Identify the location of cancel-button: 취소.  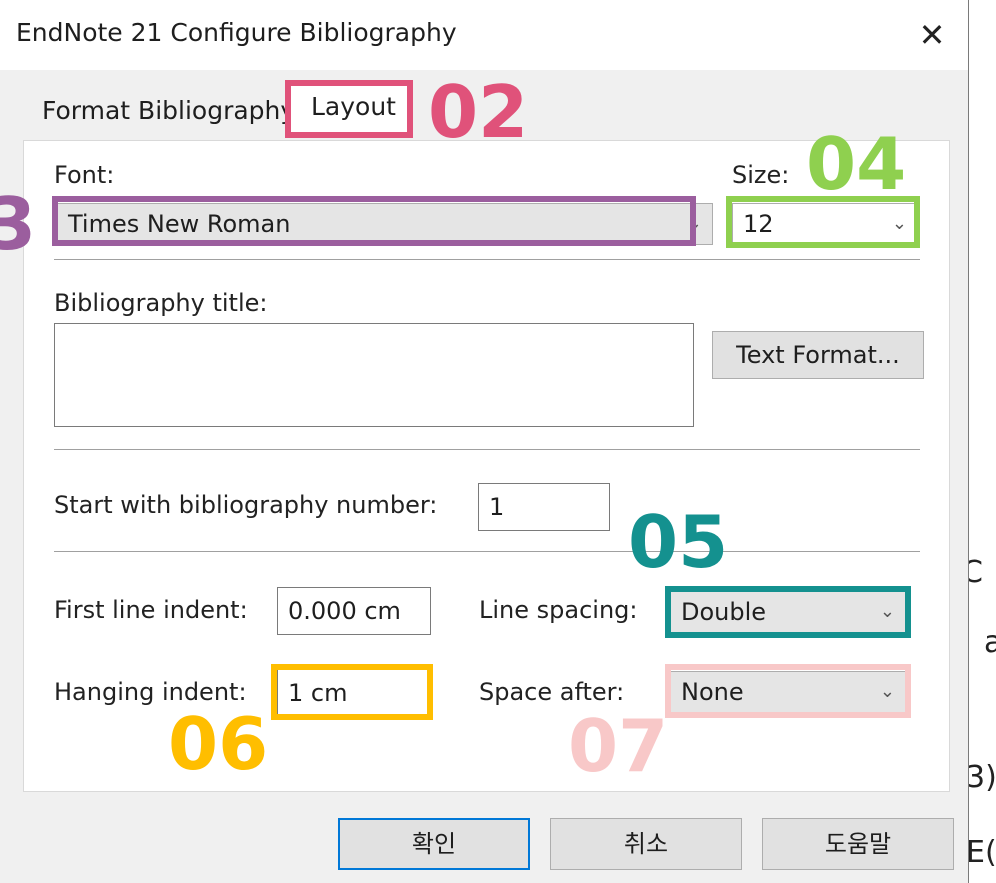
(646, 844).